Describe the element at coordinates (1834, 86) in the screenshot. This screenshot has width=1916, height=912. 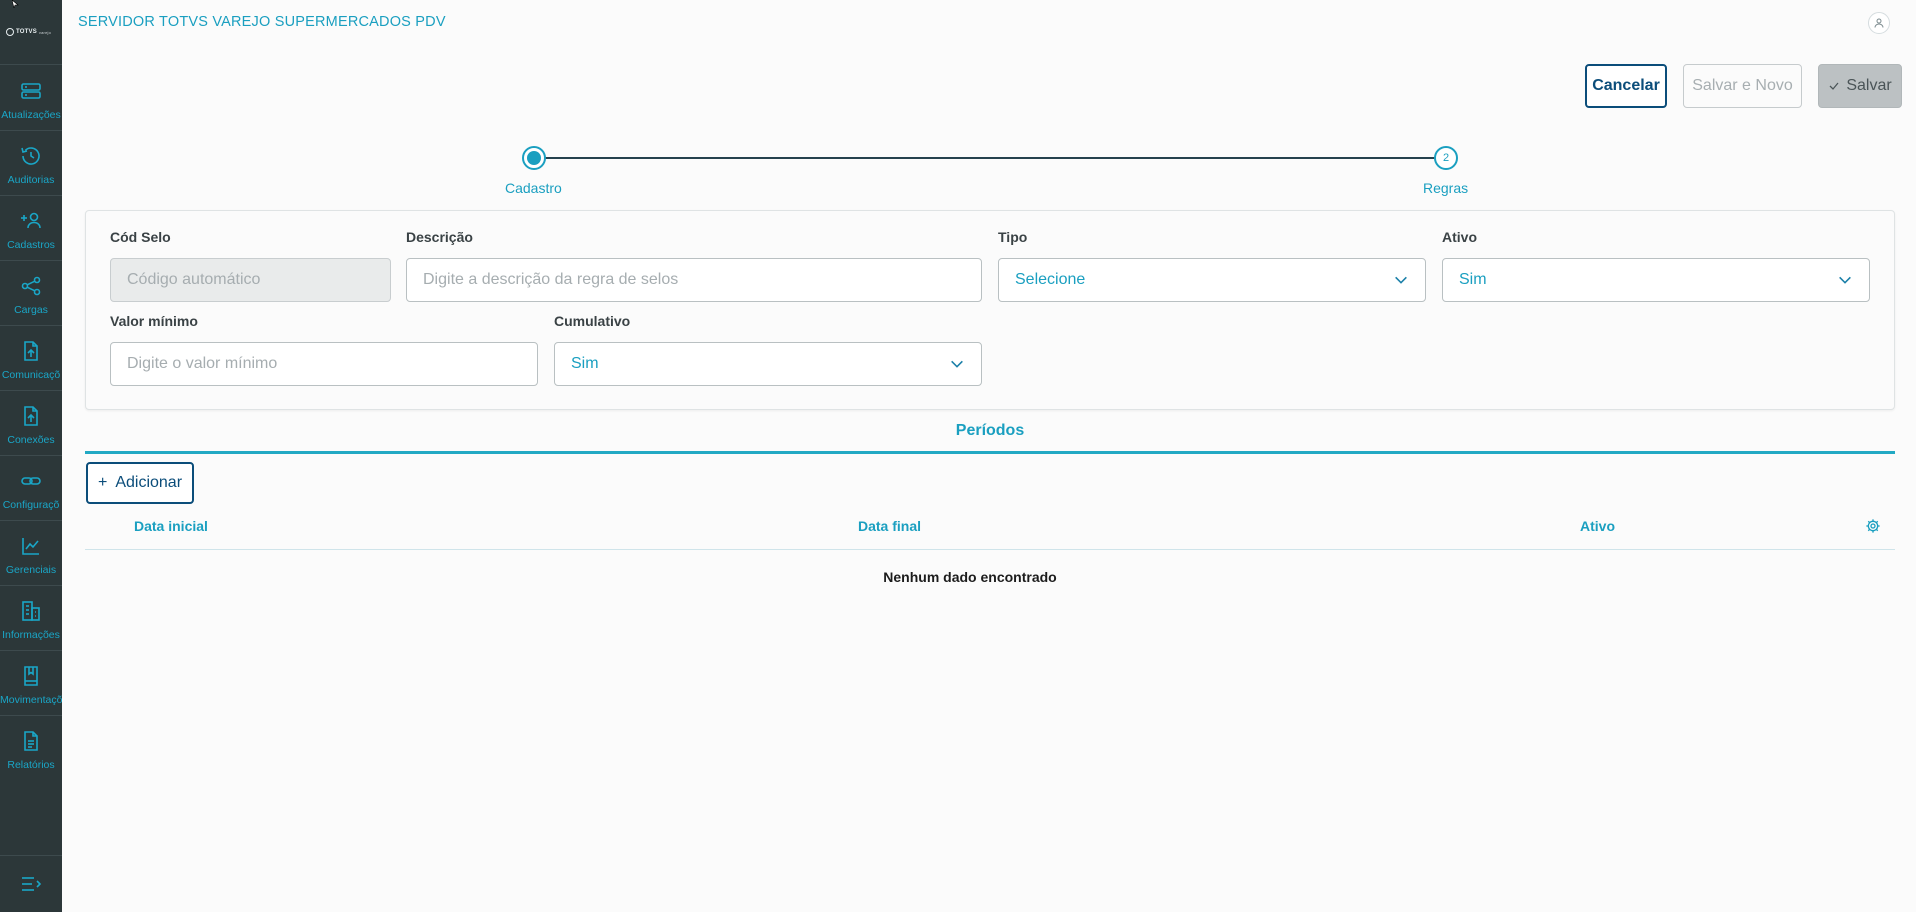
I see `check-icon` at that location.